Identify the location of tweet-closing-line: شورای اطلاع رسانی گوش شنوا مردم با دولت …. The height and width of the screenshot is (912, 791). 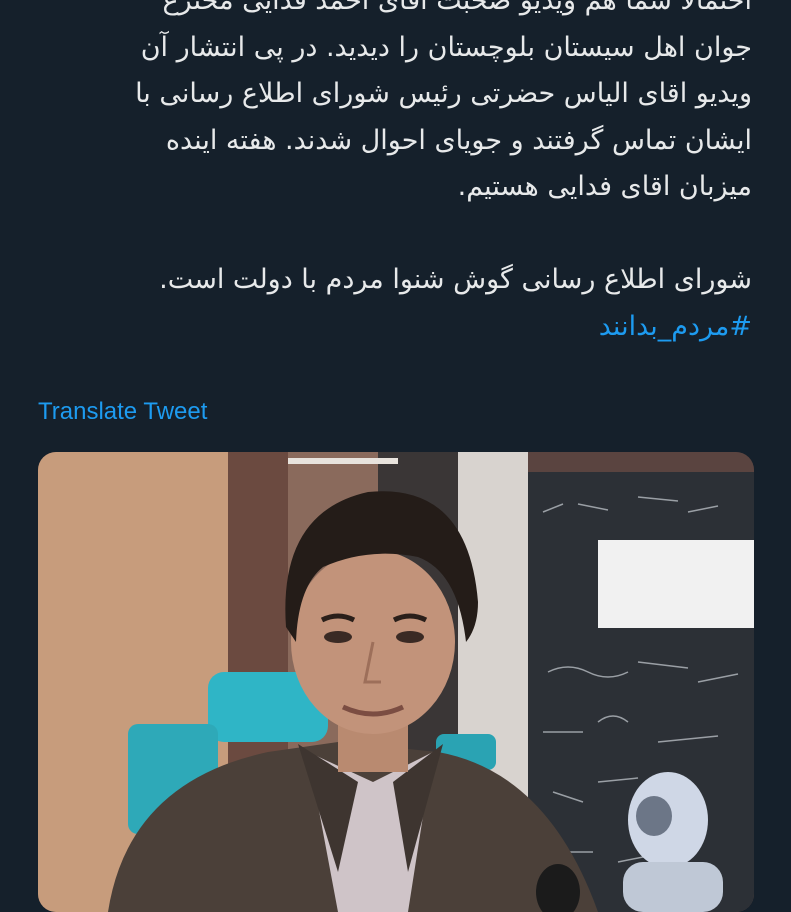
(455, 279).